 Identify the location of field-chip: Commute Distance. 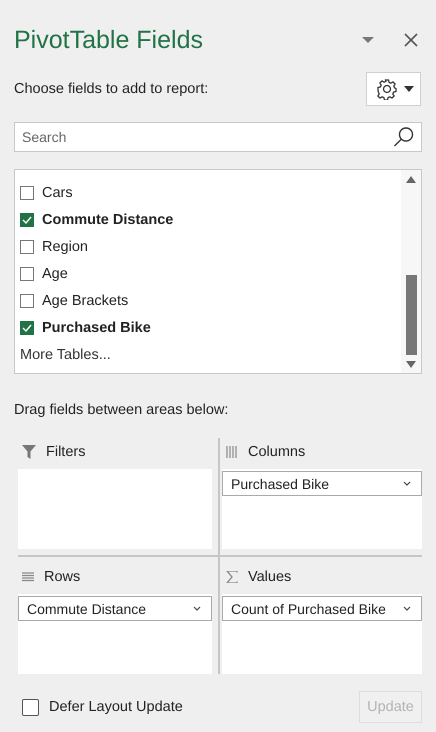
(115, 608).